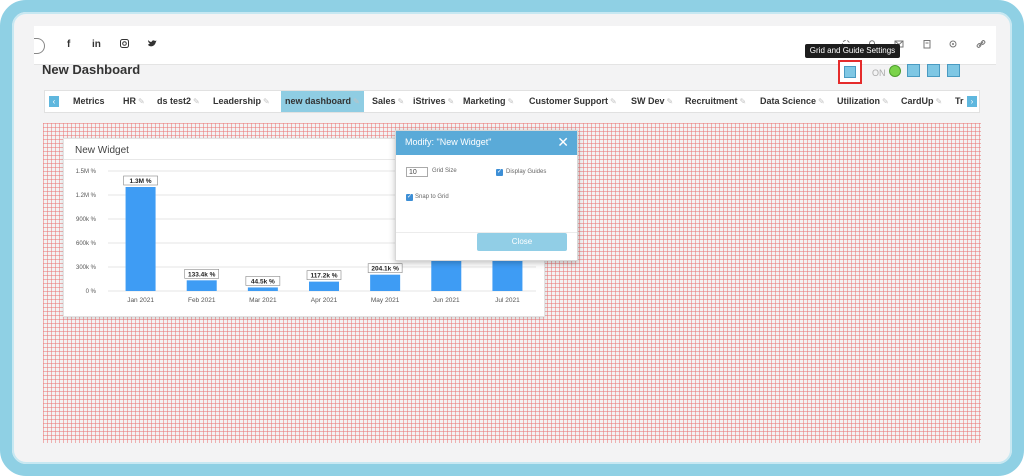 This screenshot has height=476, width=1024. I want to click on tab-label: Utilization, so click(858, 101).